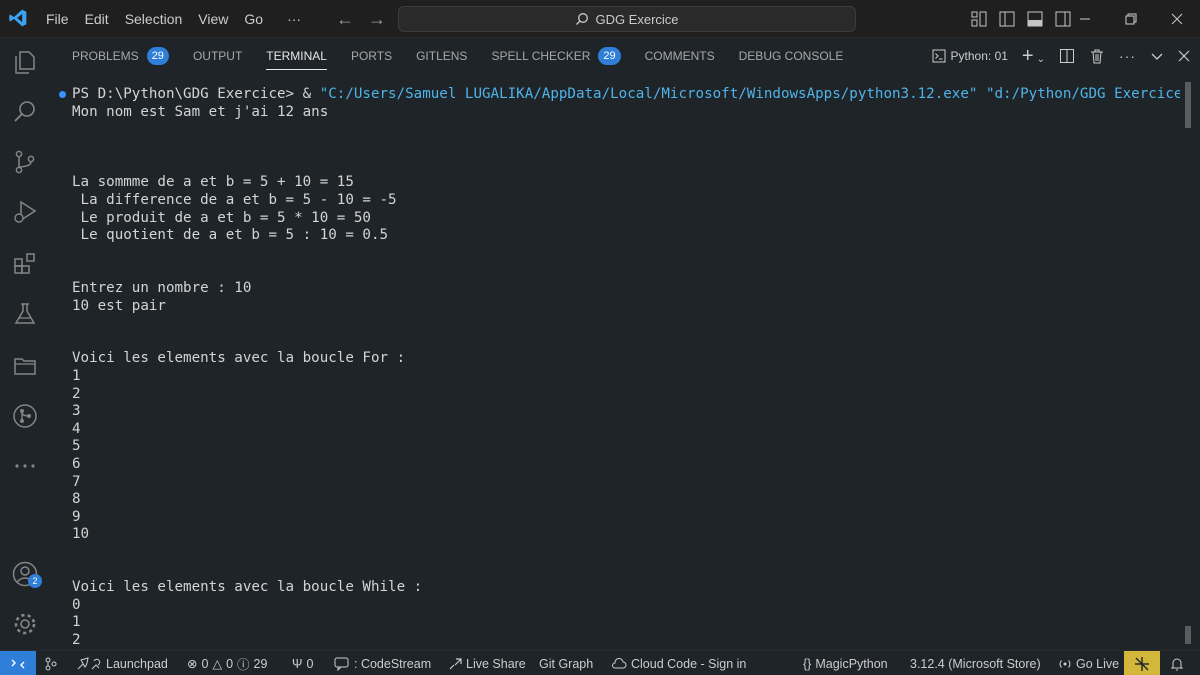 The image size is (1200, 675). I want to click on accounts-badge: 2, so click(35, 581).